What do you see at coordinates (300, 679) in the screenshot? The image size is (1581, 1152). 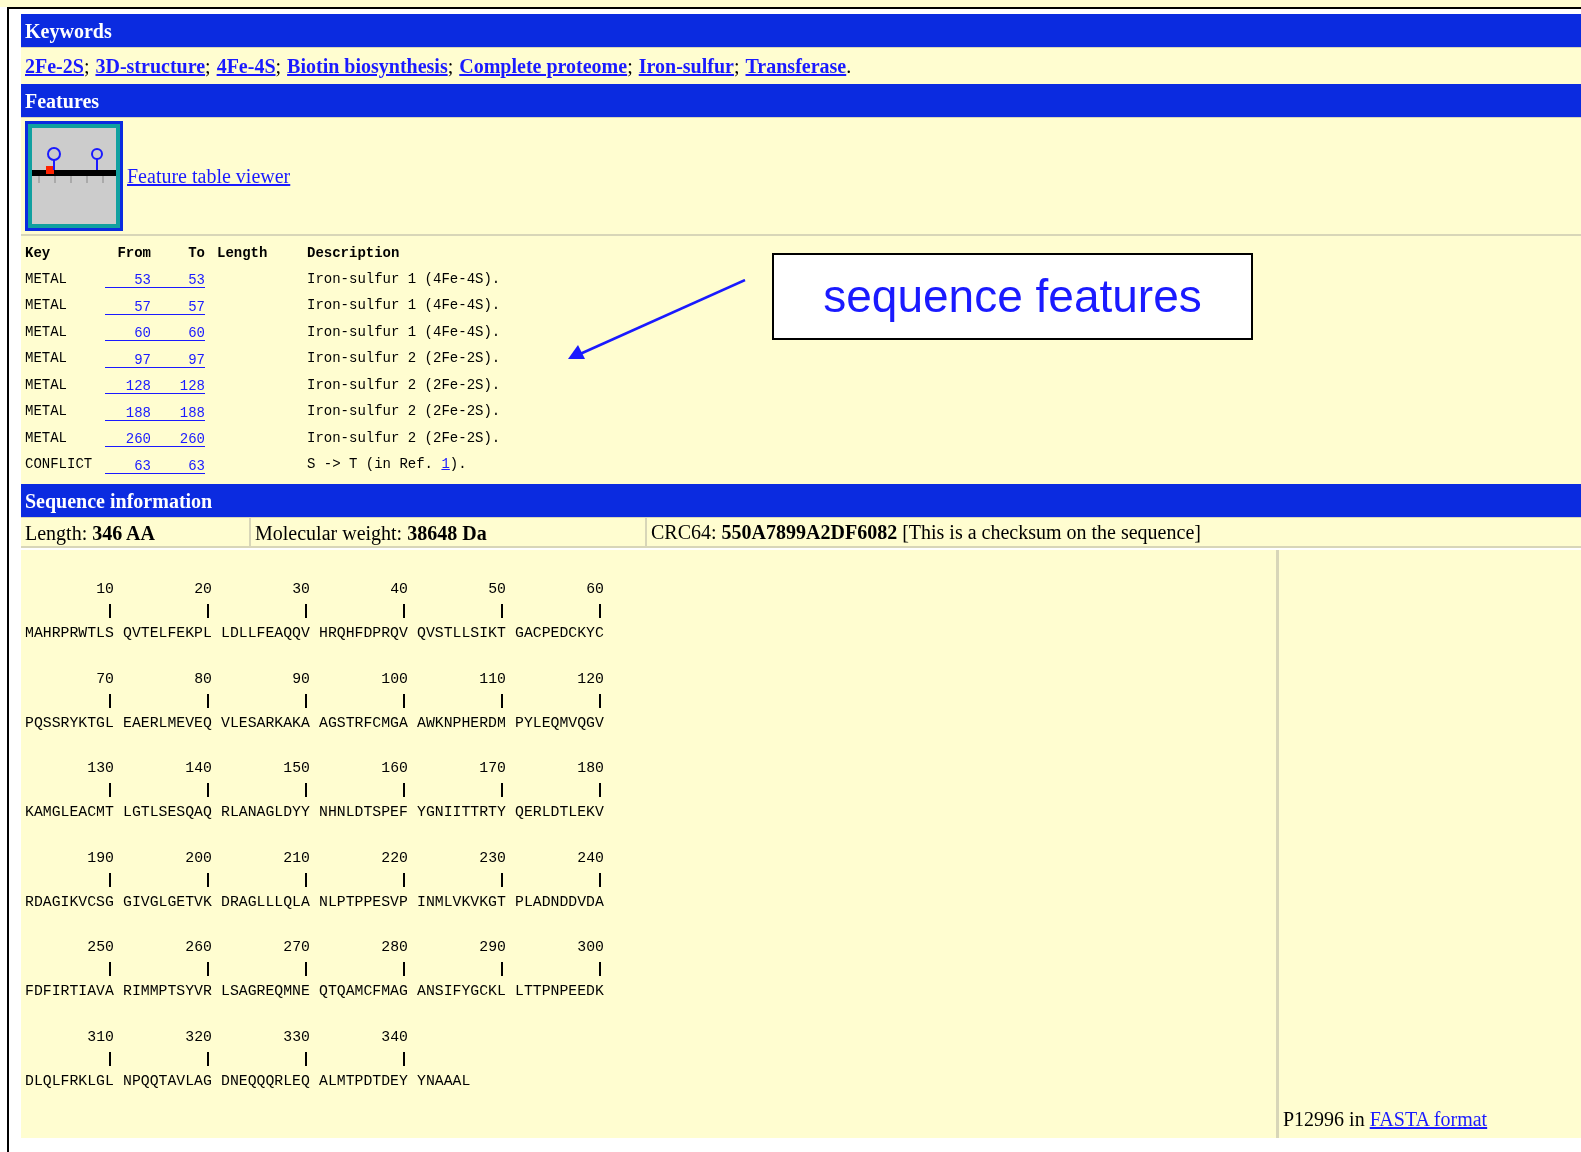 I see `position-number: 90` at bounding box center [300, 679].